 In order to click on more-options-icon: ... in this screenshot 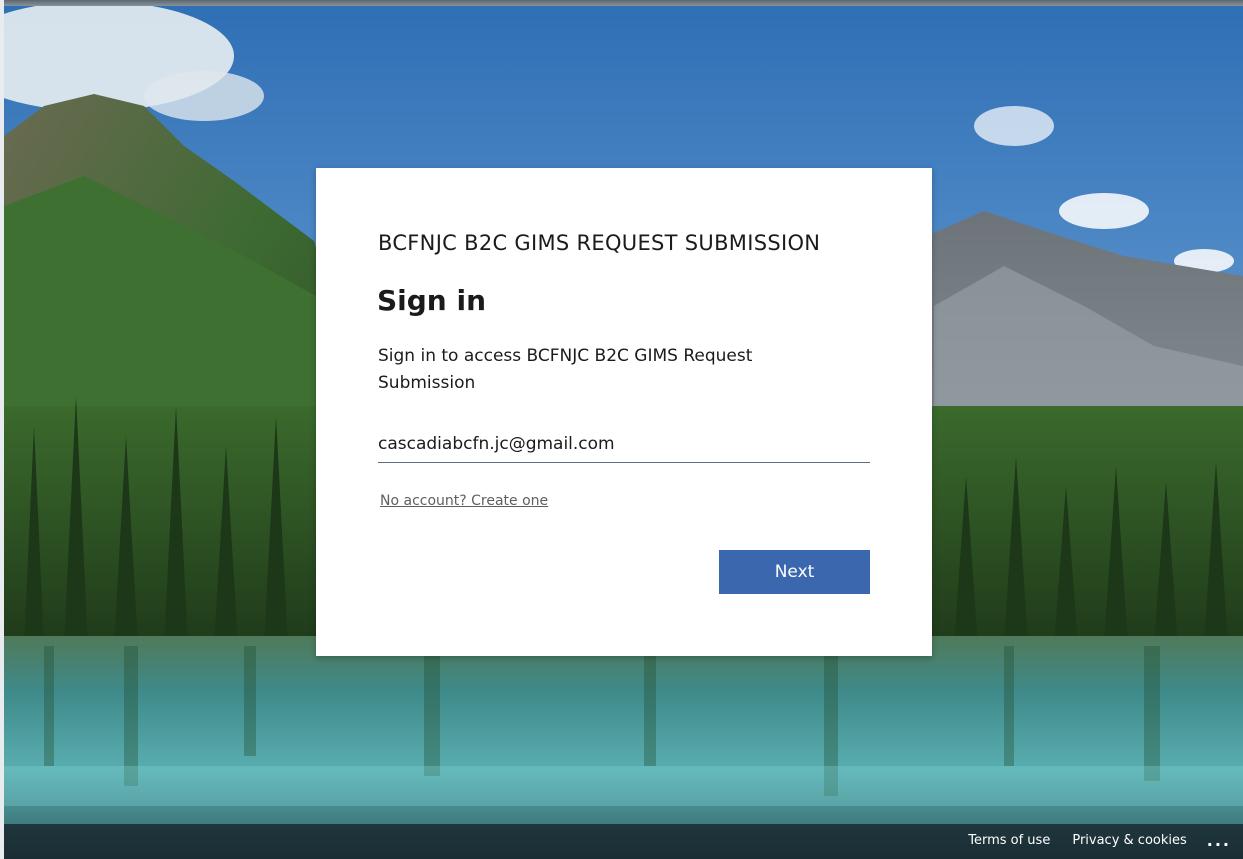, I will do `click(1219, 841)`.